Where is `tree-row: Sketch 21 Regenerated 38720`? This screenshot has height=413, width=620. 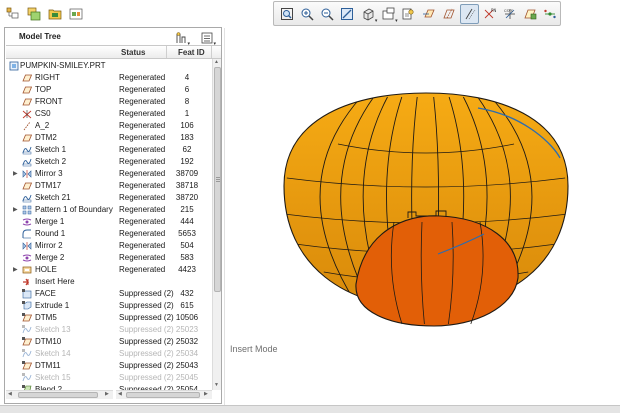 tree-row: Sketch 21 Regenerated 38720 is located at coordinates (109, 198).